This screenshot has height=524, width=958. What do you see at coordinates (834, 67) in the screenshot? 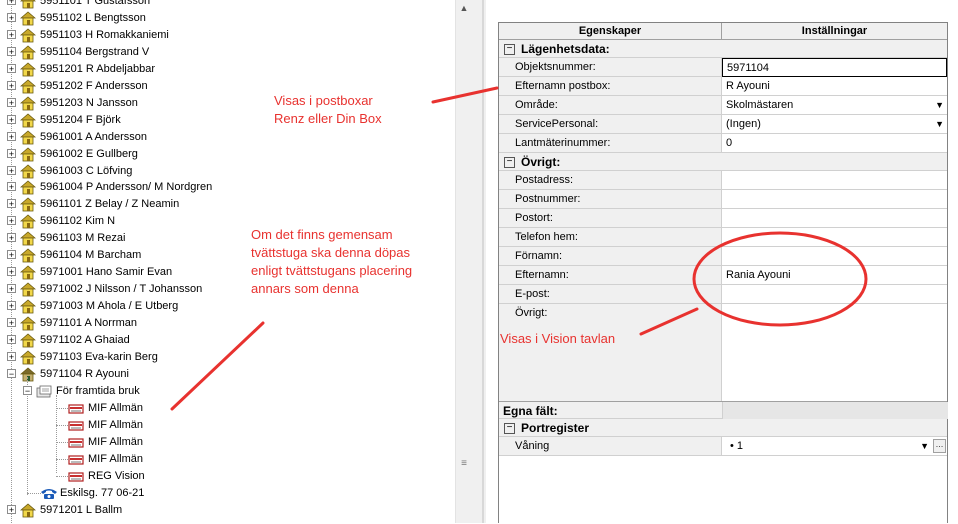
I see `objektsnummer-field: 5971104` at bounding box center [834, 67].